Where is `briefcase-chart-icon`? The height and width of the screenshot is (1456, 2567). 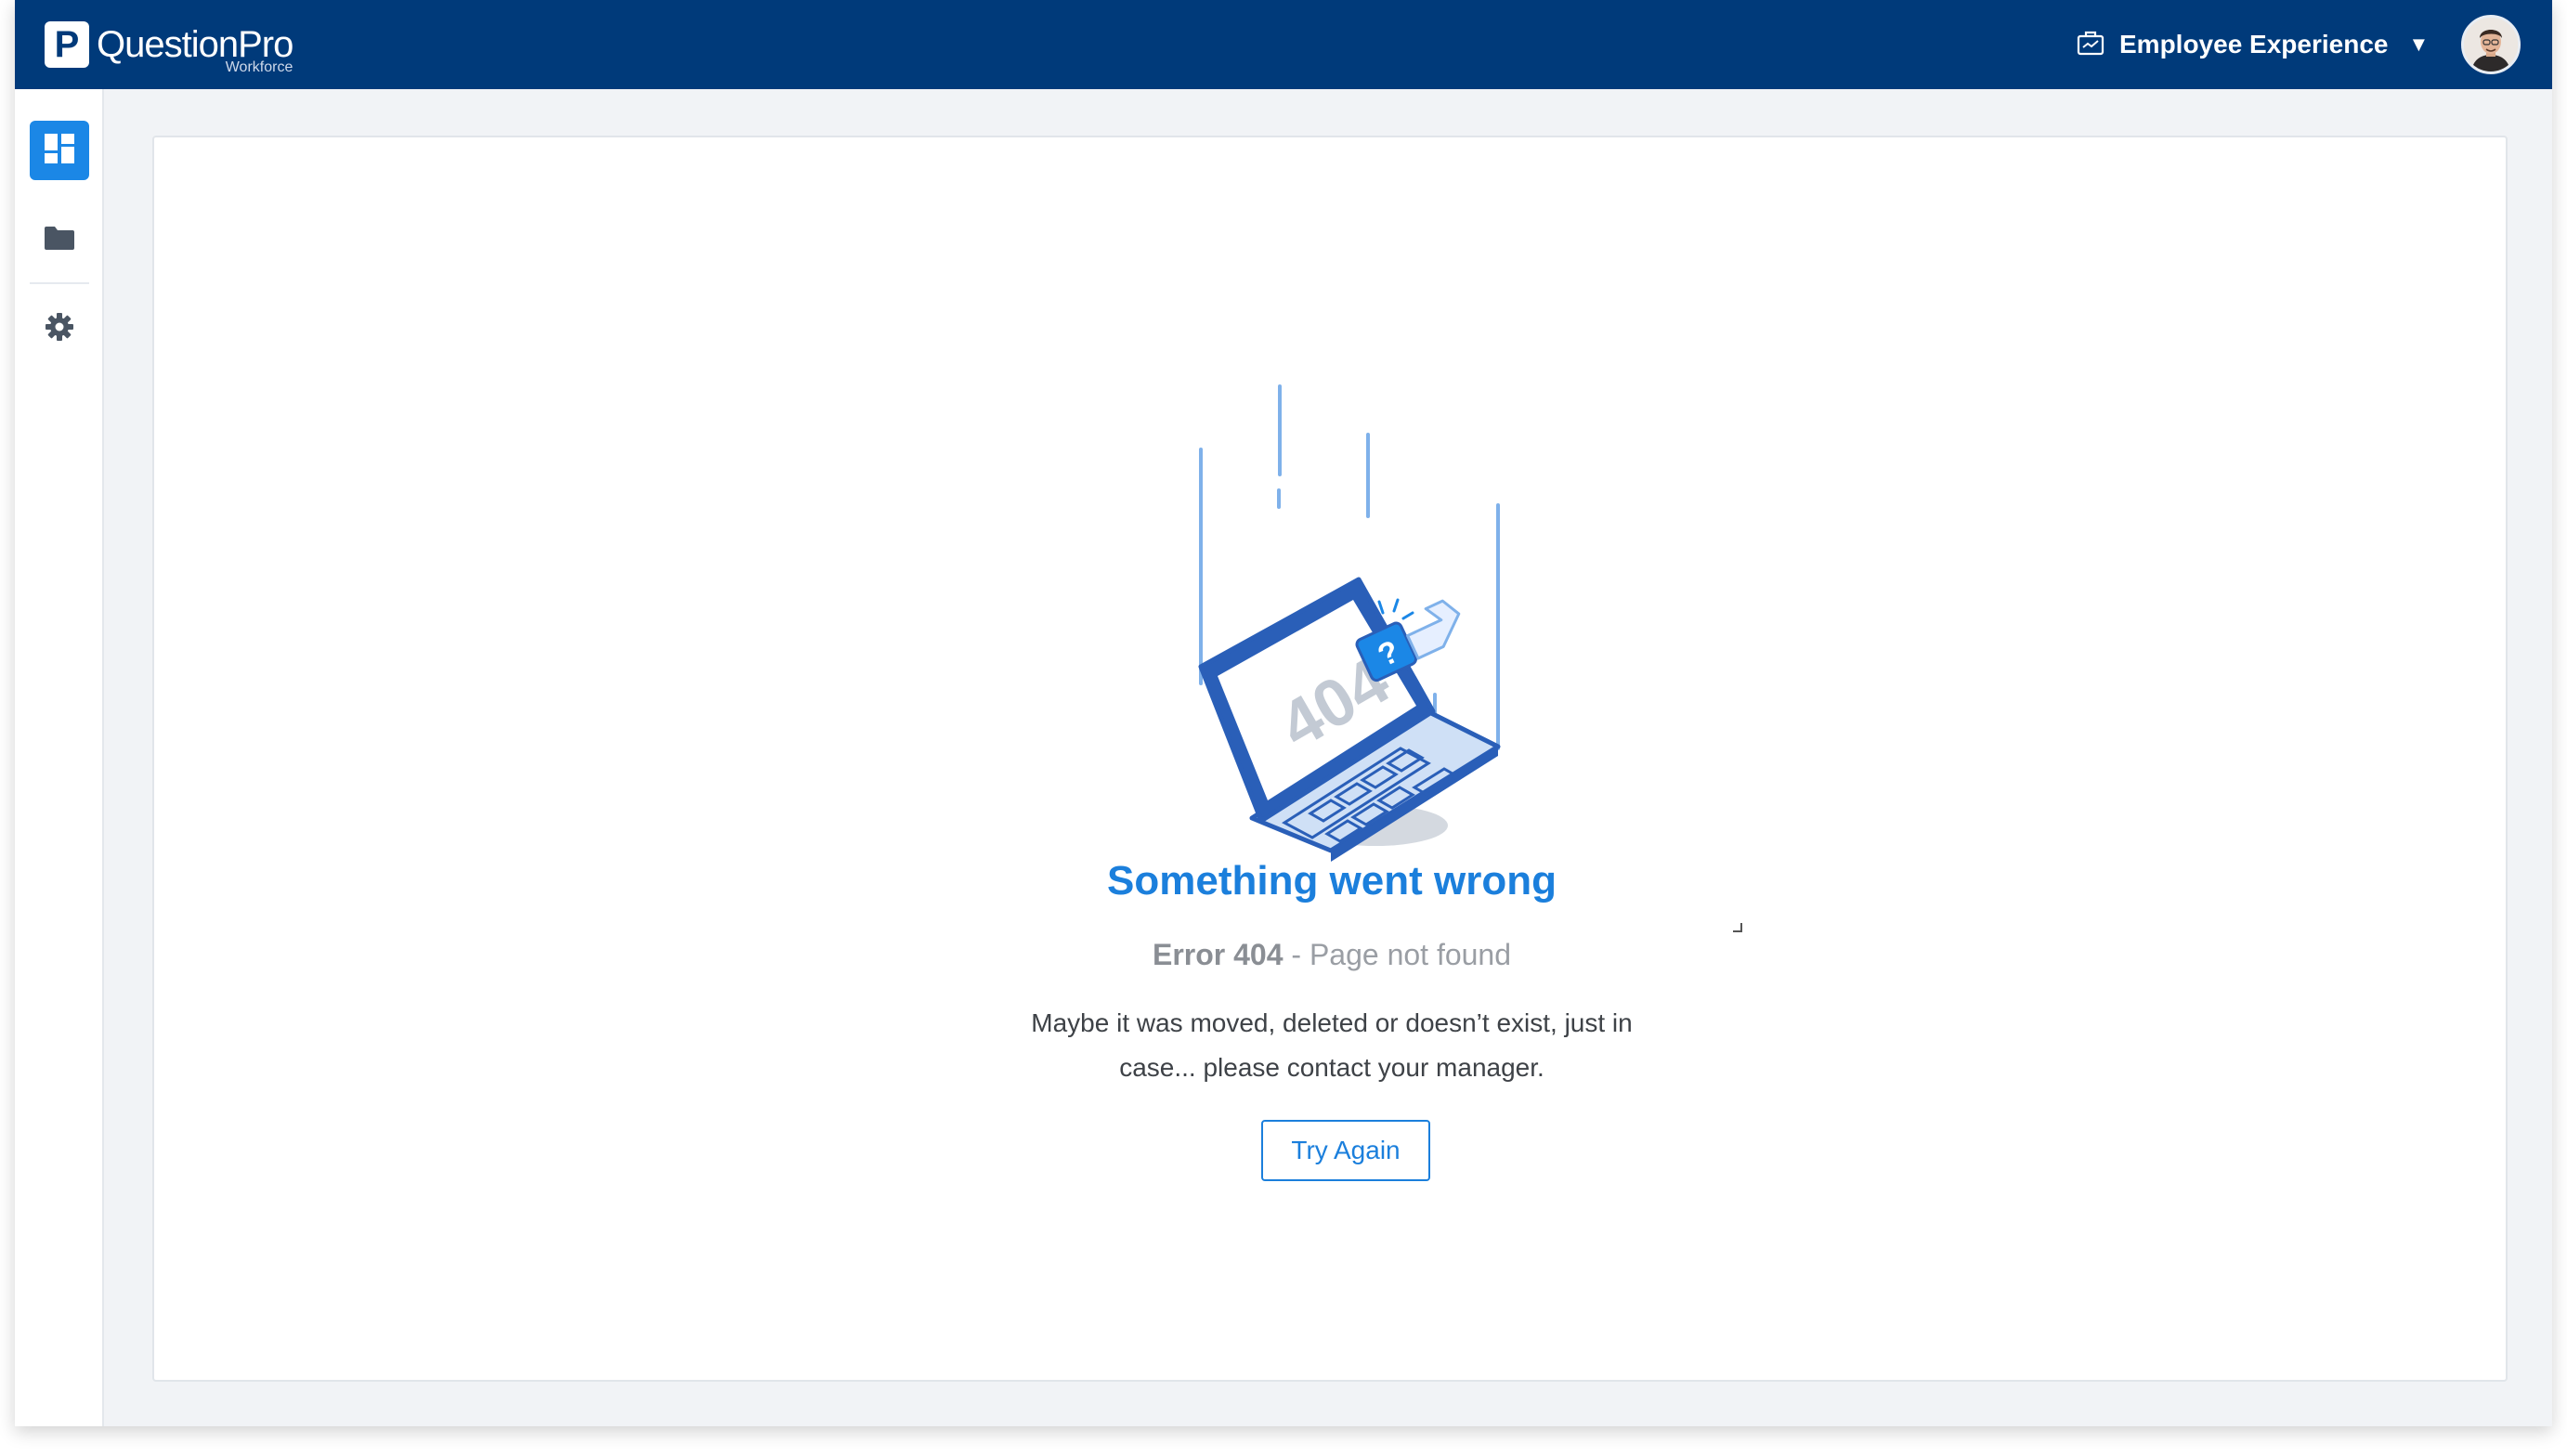 briefcase-chart-icon is located at coordinates (2091, 45).